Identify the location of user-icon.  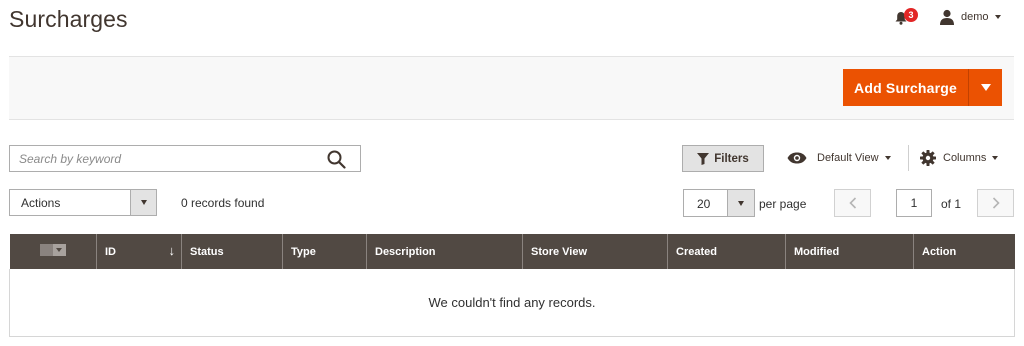
(947, 17).